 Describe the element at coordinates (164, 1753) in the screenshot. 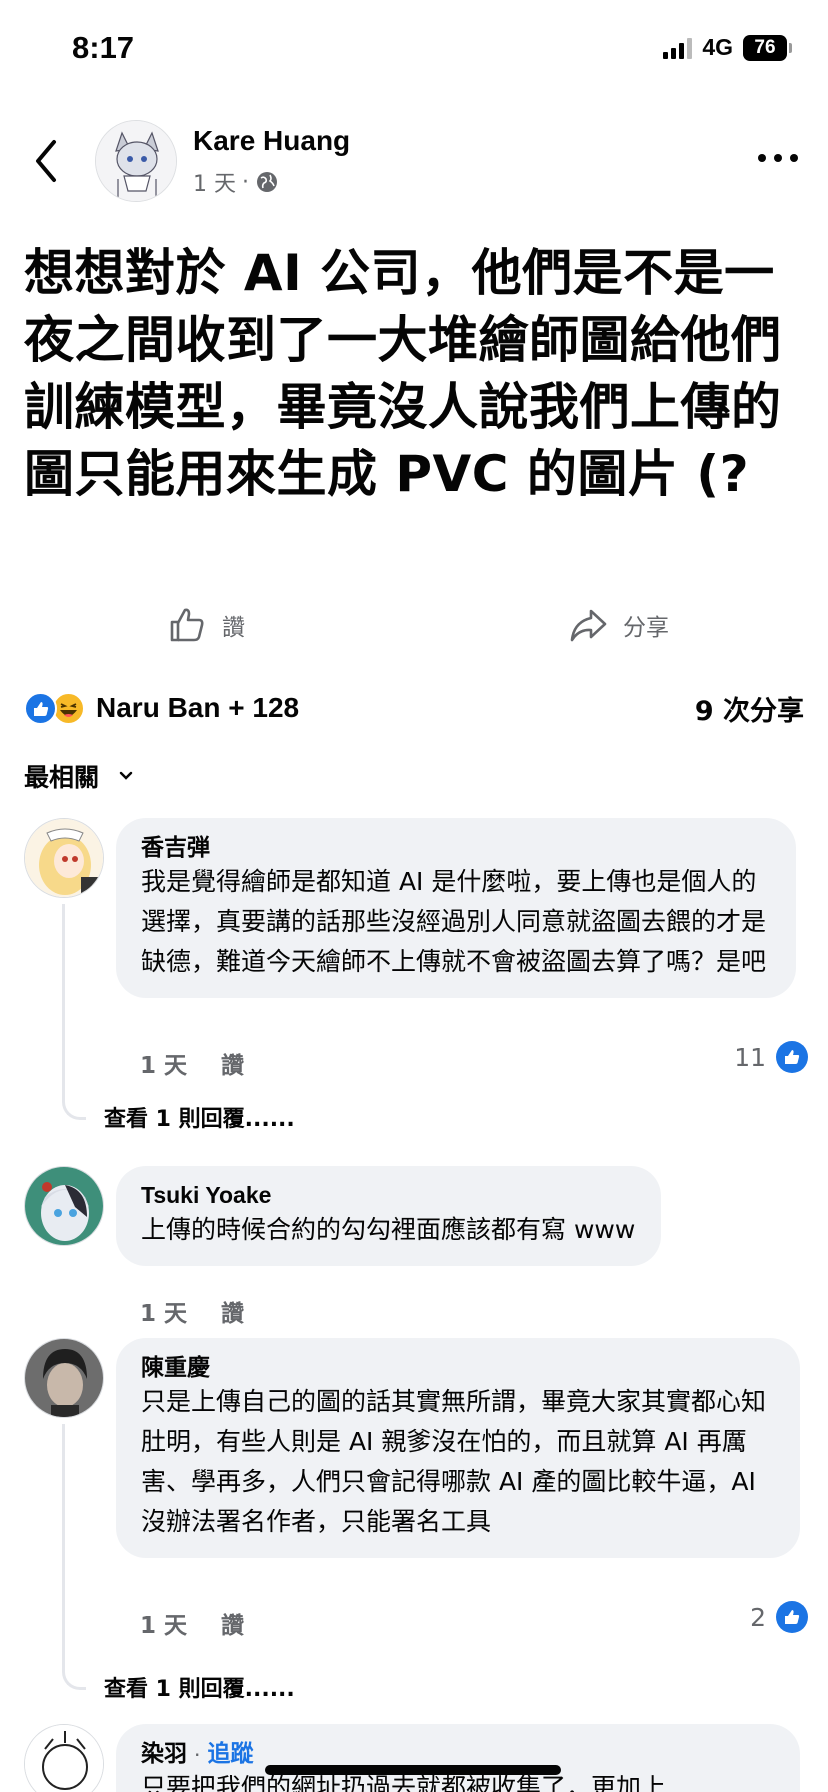

I see `commenter-name: 染羽` at that location.